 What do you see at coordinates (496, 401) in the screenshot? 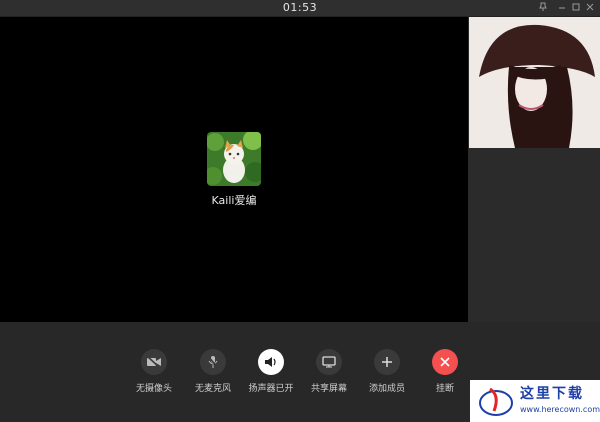
I see `watermark-logo` at bounding box center [496, 401].